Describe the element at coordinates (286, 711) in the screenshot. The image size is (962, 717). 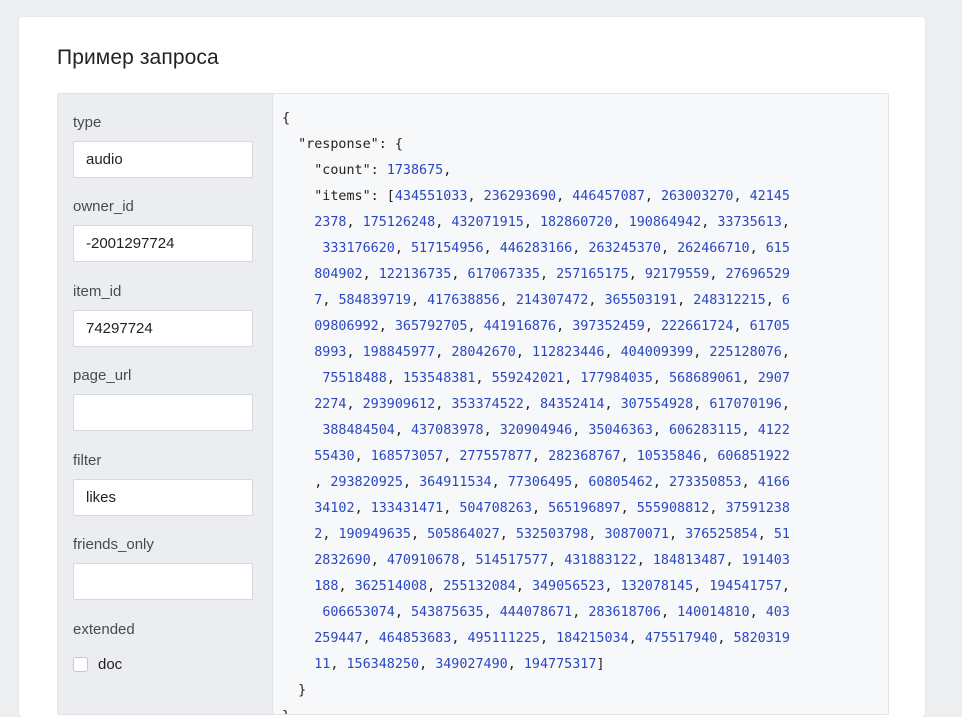
I see `json-close-outer-brace: }` at that location.